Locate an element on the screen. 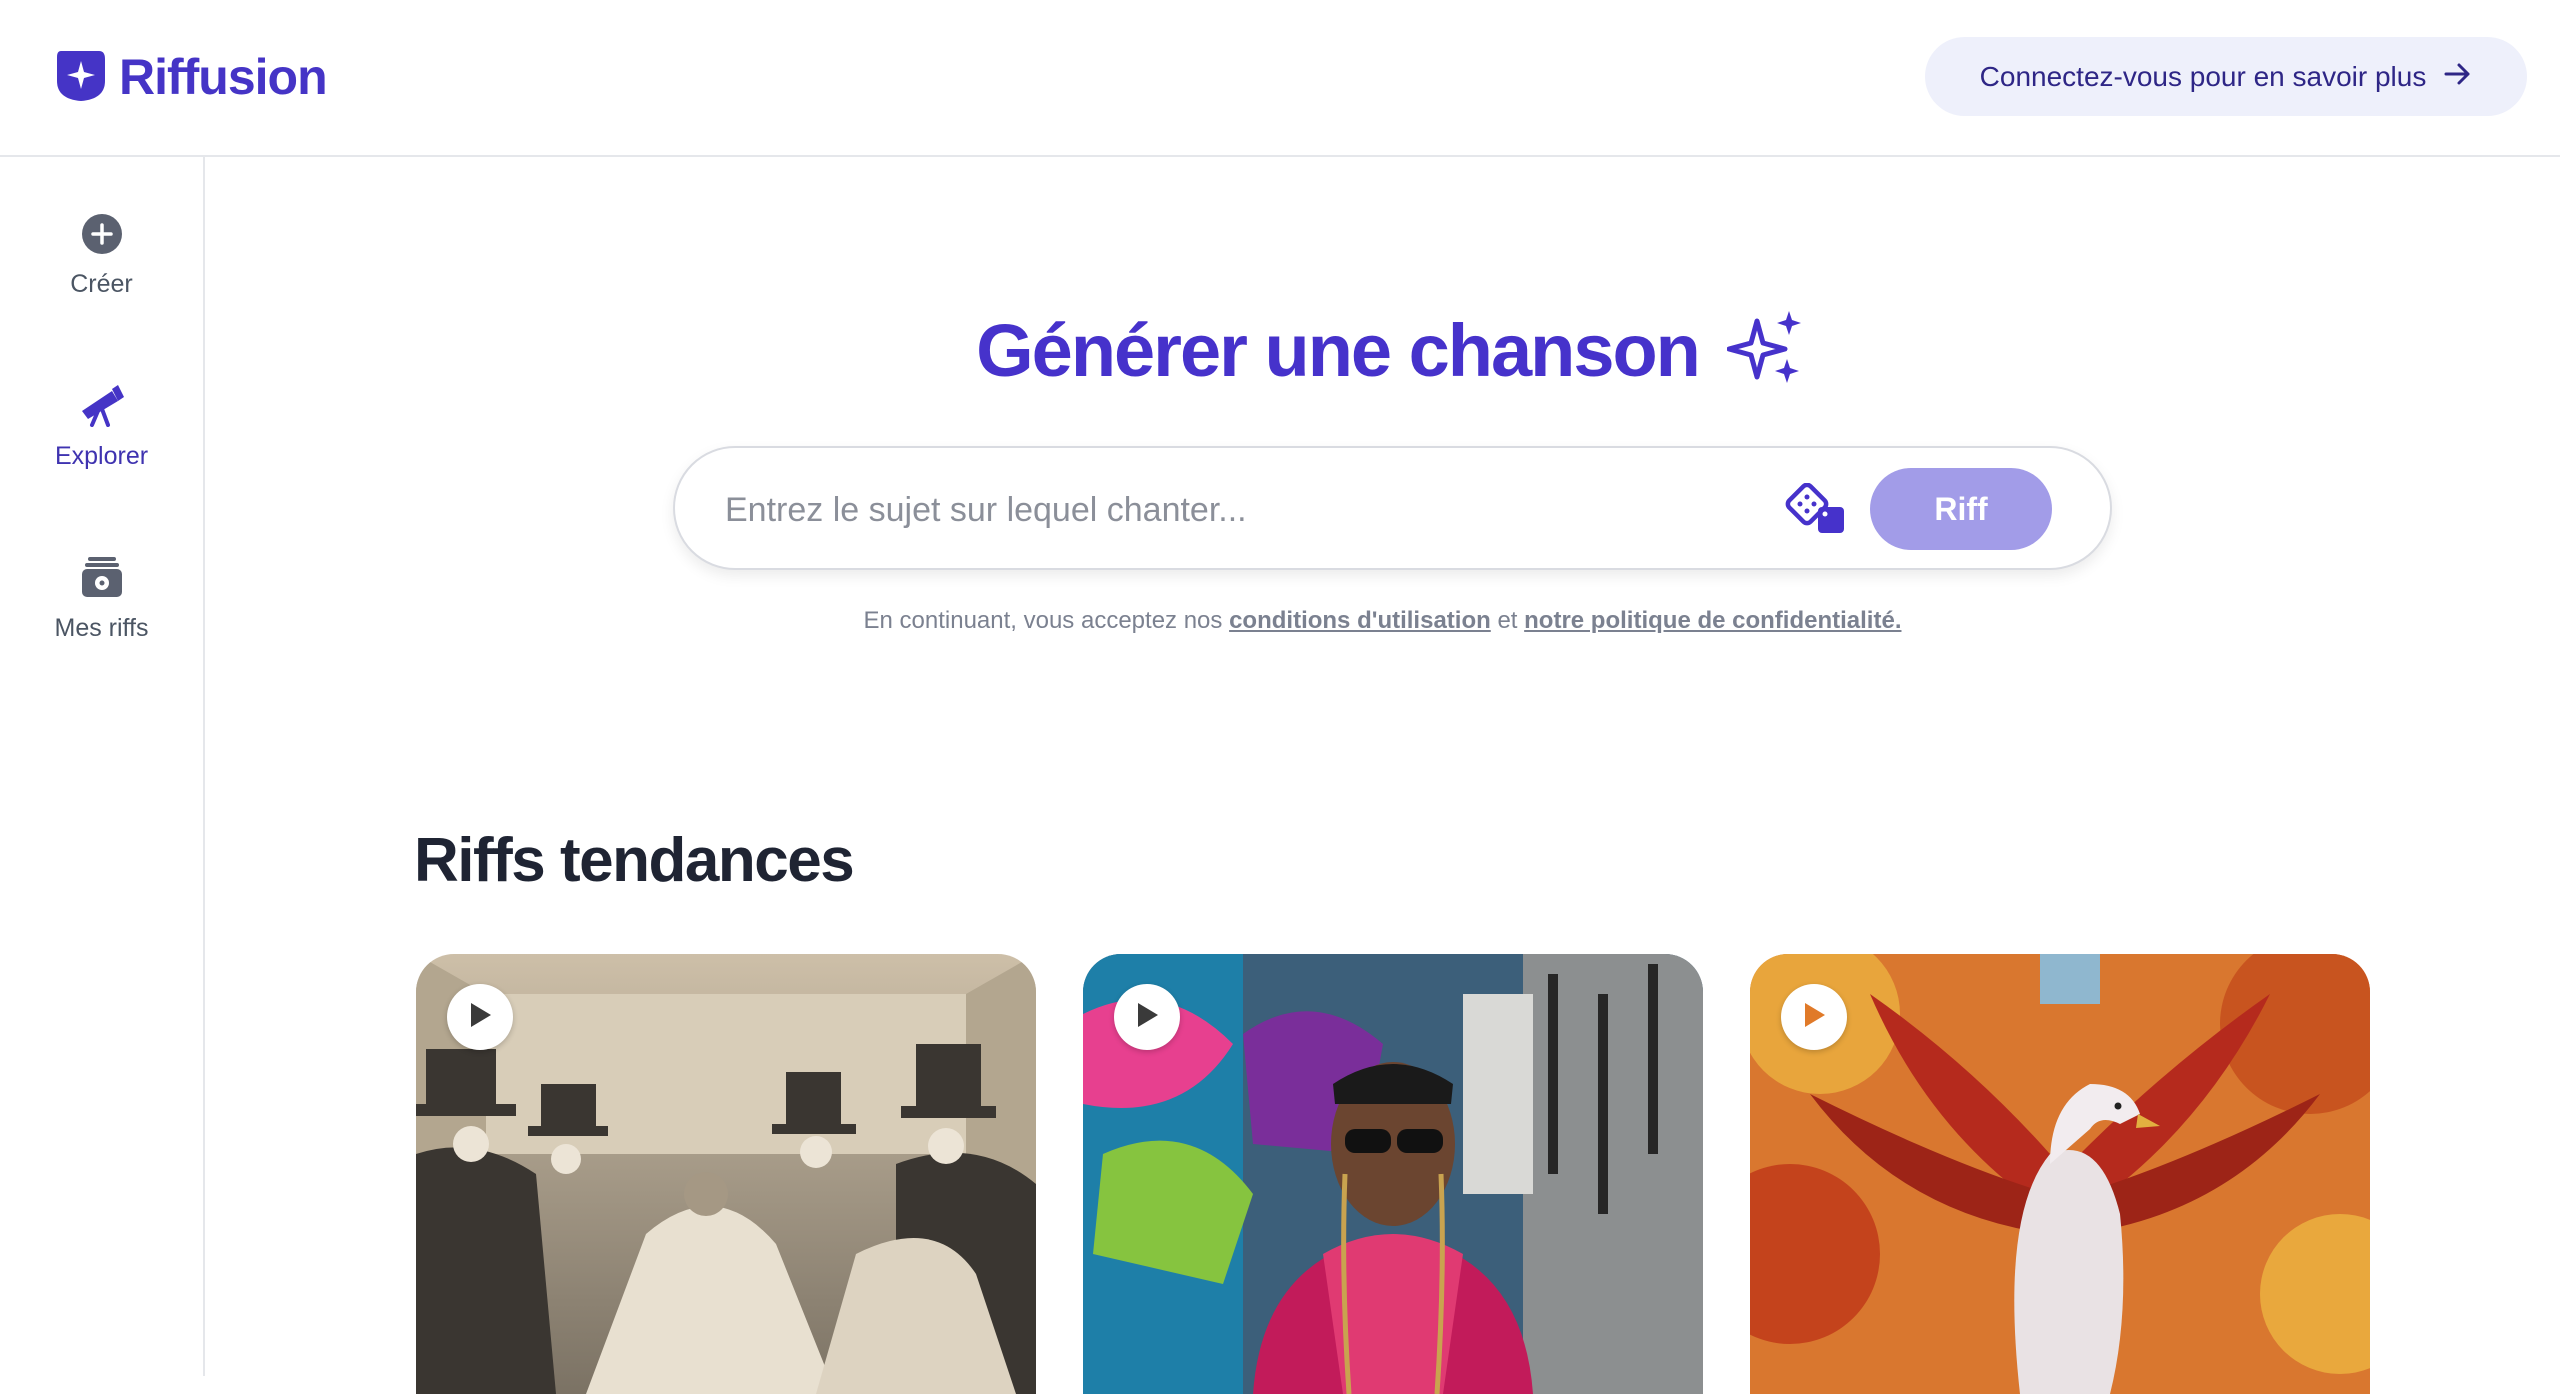 This screenshot has width=2560, height=1394. sidebar-item-label: Créer is located at coordinates (101, 284).